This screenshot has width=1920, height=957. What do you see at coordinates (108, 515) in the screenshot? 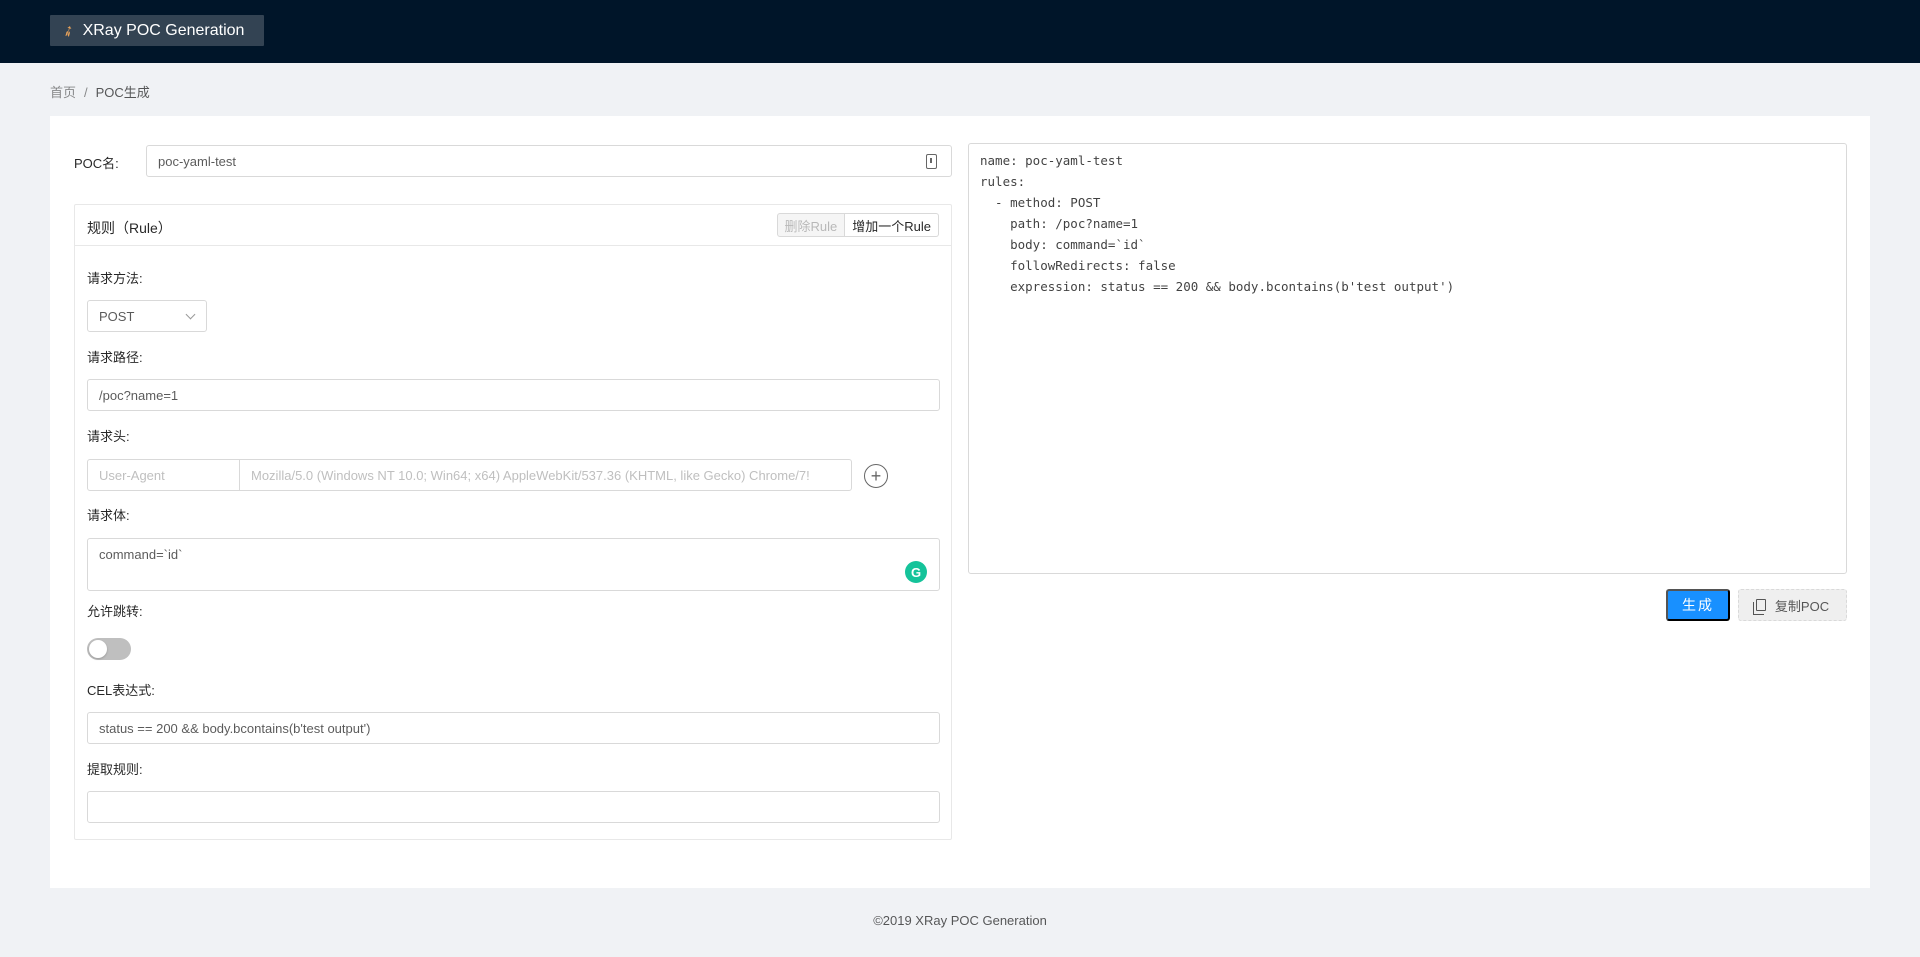
I see `body-label: 请求体:` at bounding box center [108, 515].